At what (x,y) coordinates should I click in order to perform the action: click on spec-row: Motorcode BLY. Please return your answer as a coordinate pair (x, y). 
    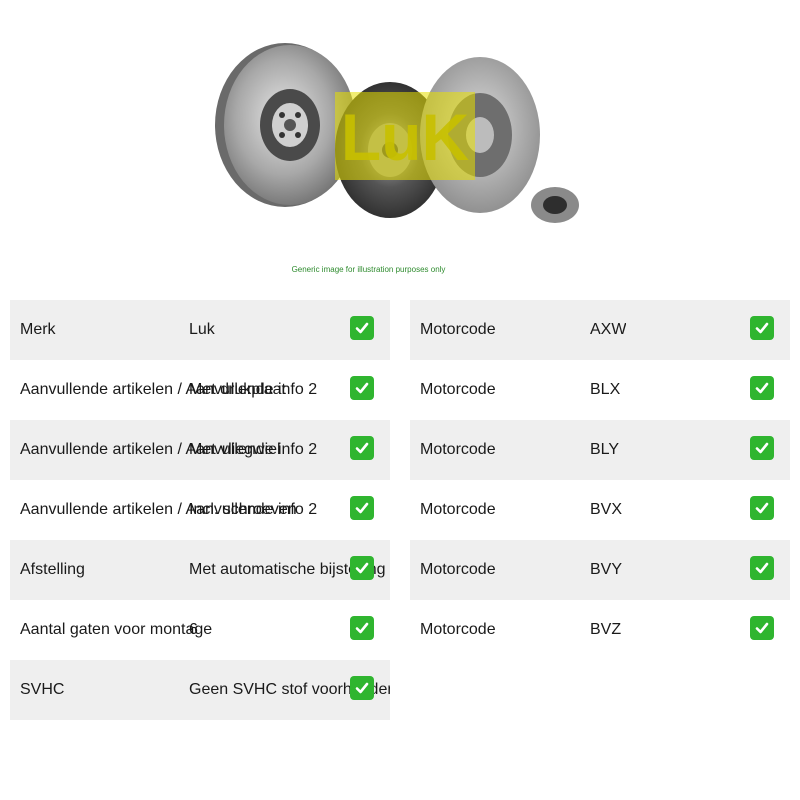
    Looking at the image, I should click on (600, 450).